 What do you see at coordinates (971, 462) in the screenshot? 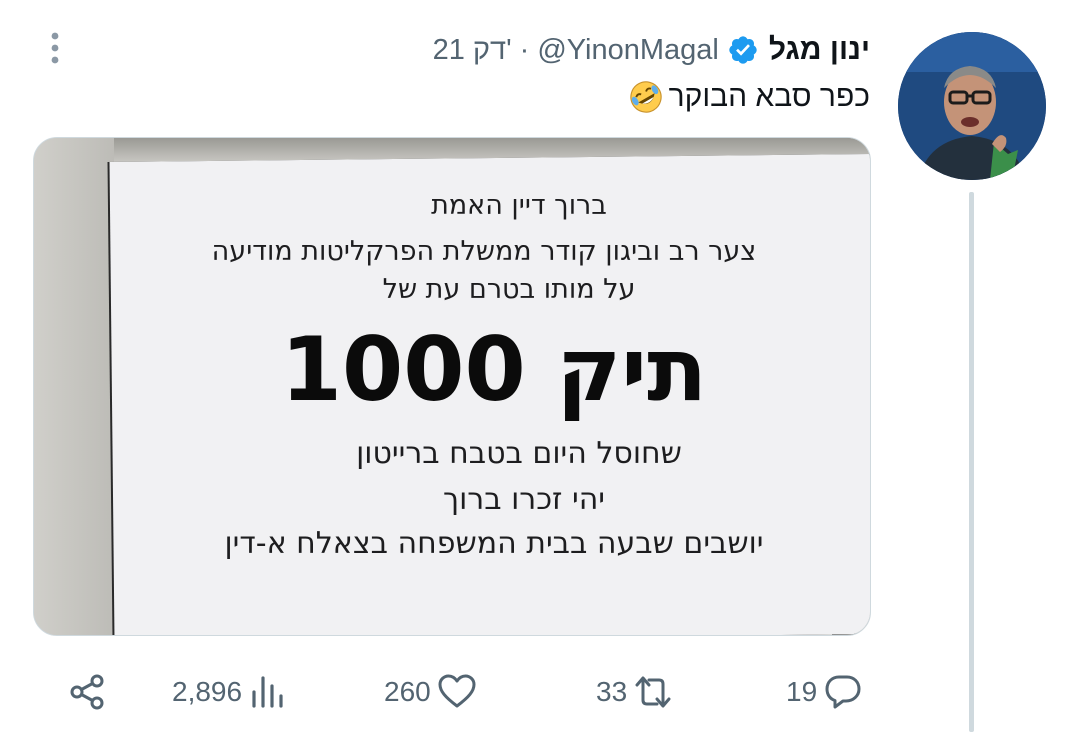
I see `thread-line` at bounding box center [971, 462].